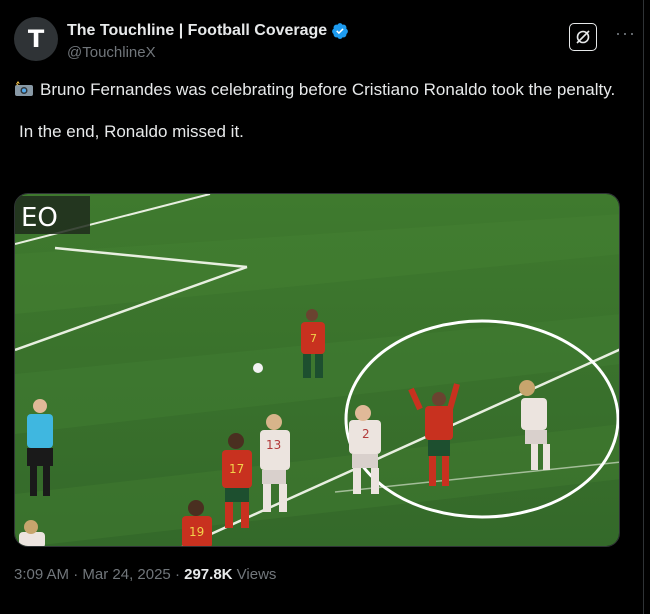  Describe the element at coordinates (256, 574) in the screenshot. I see `views-label: Views` at that location.